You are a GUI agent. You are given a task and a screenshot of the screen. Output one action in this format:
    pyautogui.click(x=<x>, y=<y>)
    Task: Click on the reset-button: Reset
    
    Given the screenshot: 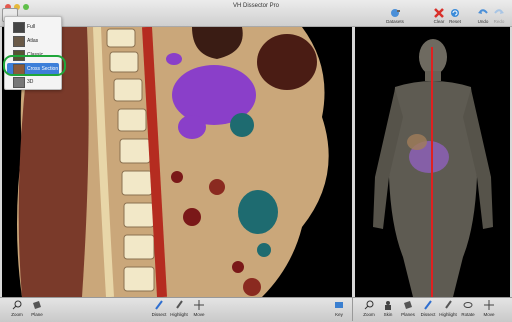 What is the action you would take?
    pyautogui.click(x=455, y=16)
    